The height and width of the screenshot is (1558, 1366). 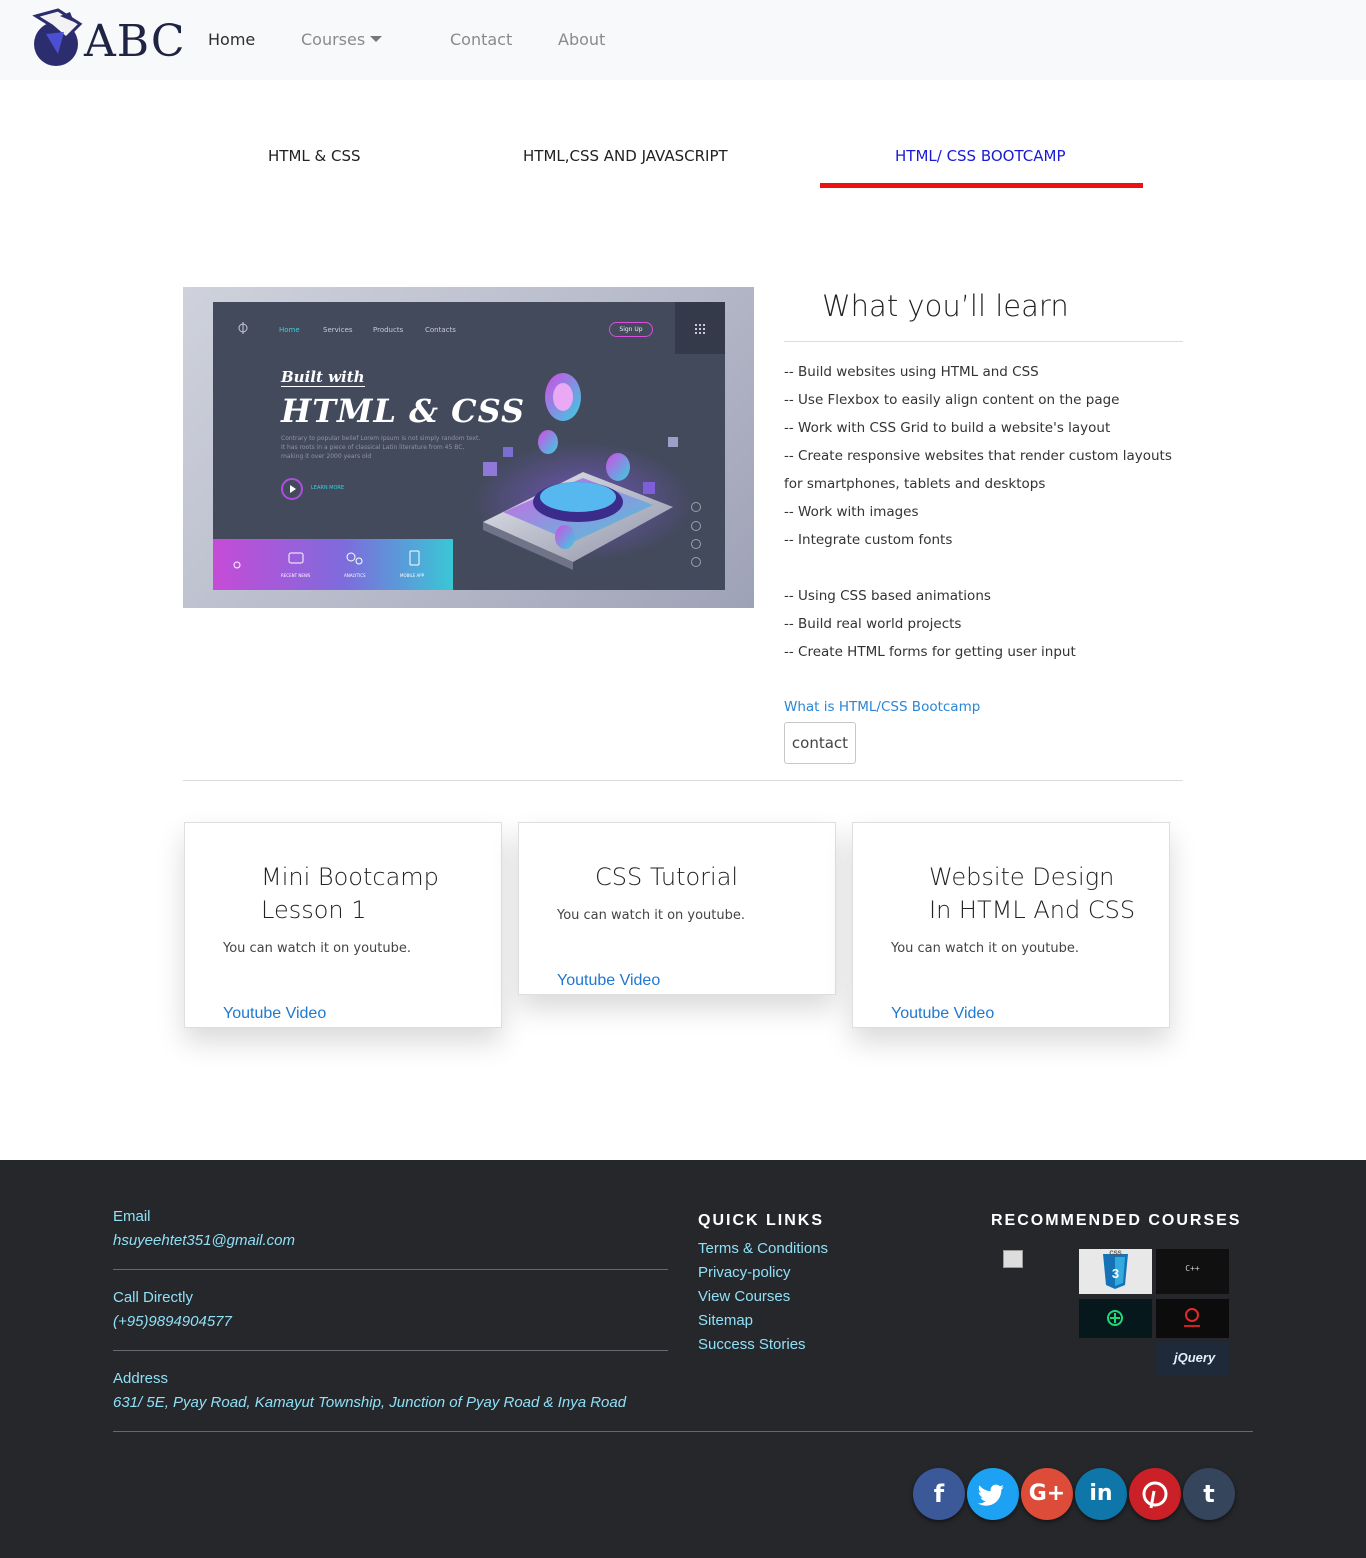 What do you see at coordinates (696, 526) in the screenshot?
I see `mockup-twitter-icon` at bounding box center [696, 526].